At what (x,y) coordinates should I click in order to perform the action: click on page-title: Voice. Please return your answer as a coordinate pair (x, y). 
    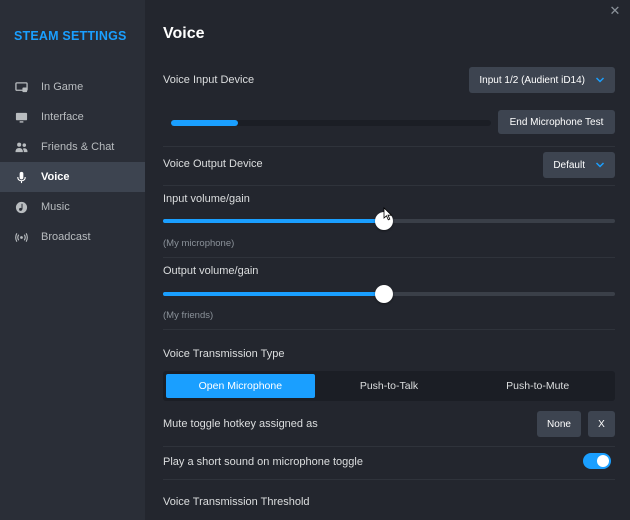
    Looking at the image, I should click on (184, 33).